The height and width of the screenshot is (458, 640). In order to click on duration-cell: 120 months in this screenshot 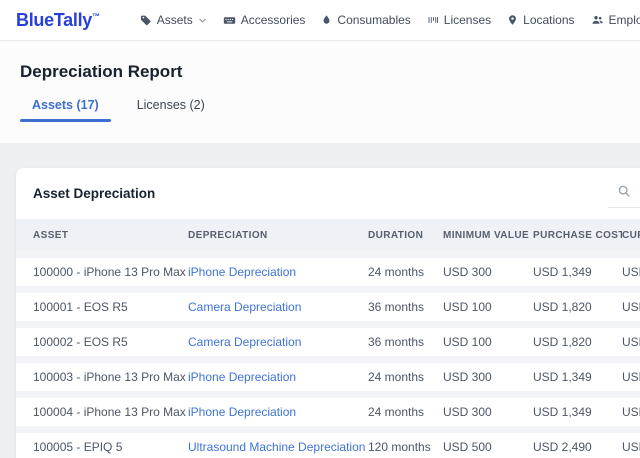, I will do `click(399, 447)`.